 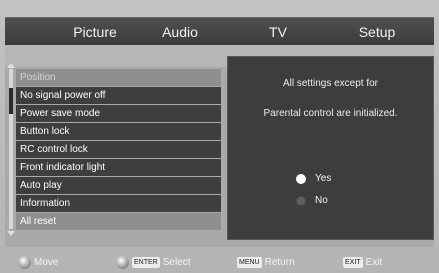 What do you see at coordinates (321, 200) in the screenshot?
I see `option-no-label: No` at bounding box center [321, 200].